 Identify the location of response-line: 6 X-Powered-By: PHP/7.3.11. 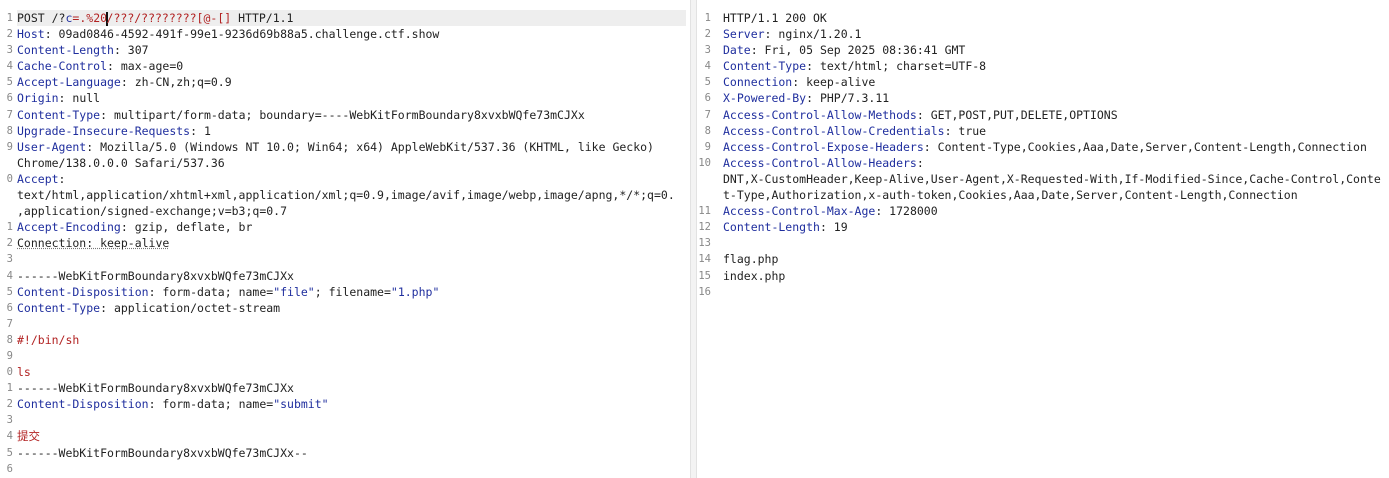
(1043, 98).